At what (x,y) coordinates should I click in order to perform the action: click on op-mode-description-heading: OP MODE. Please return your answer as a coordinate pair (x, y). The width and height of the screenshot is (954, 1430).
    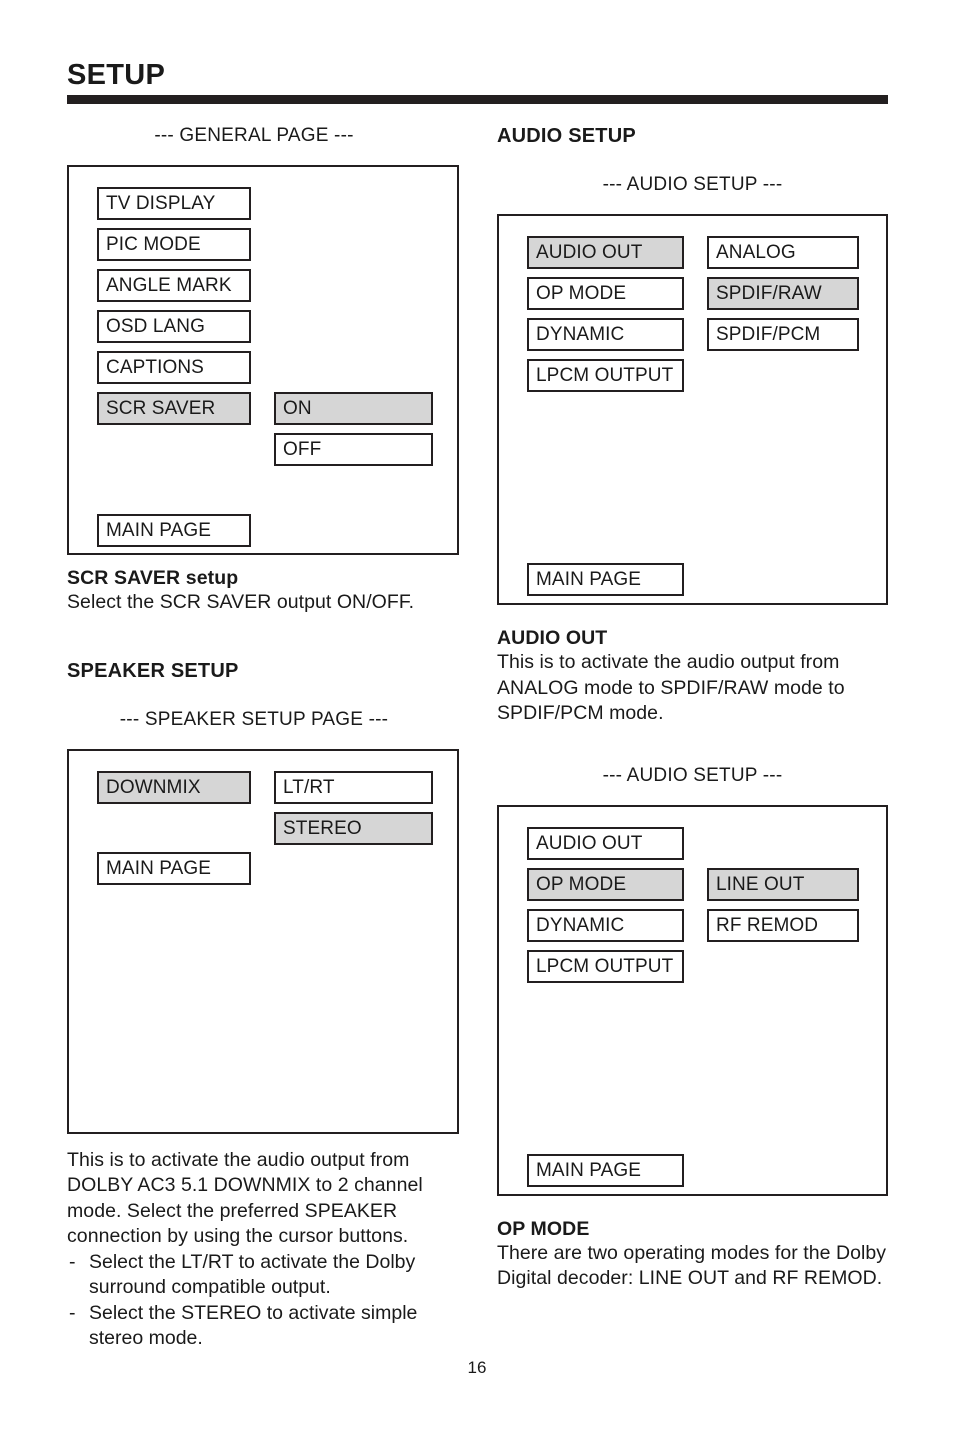
    Looking at the image, I should click on (543, 1228).